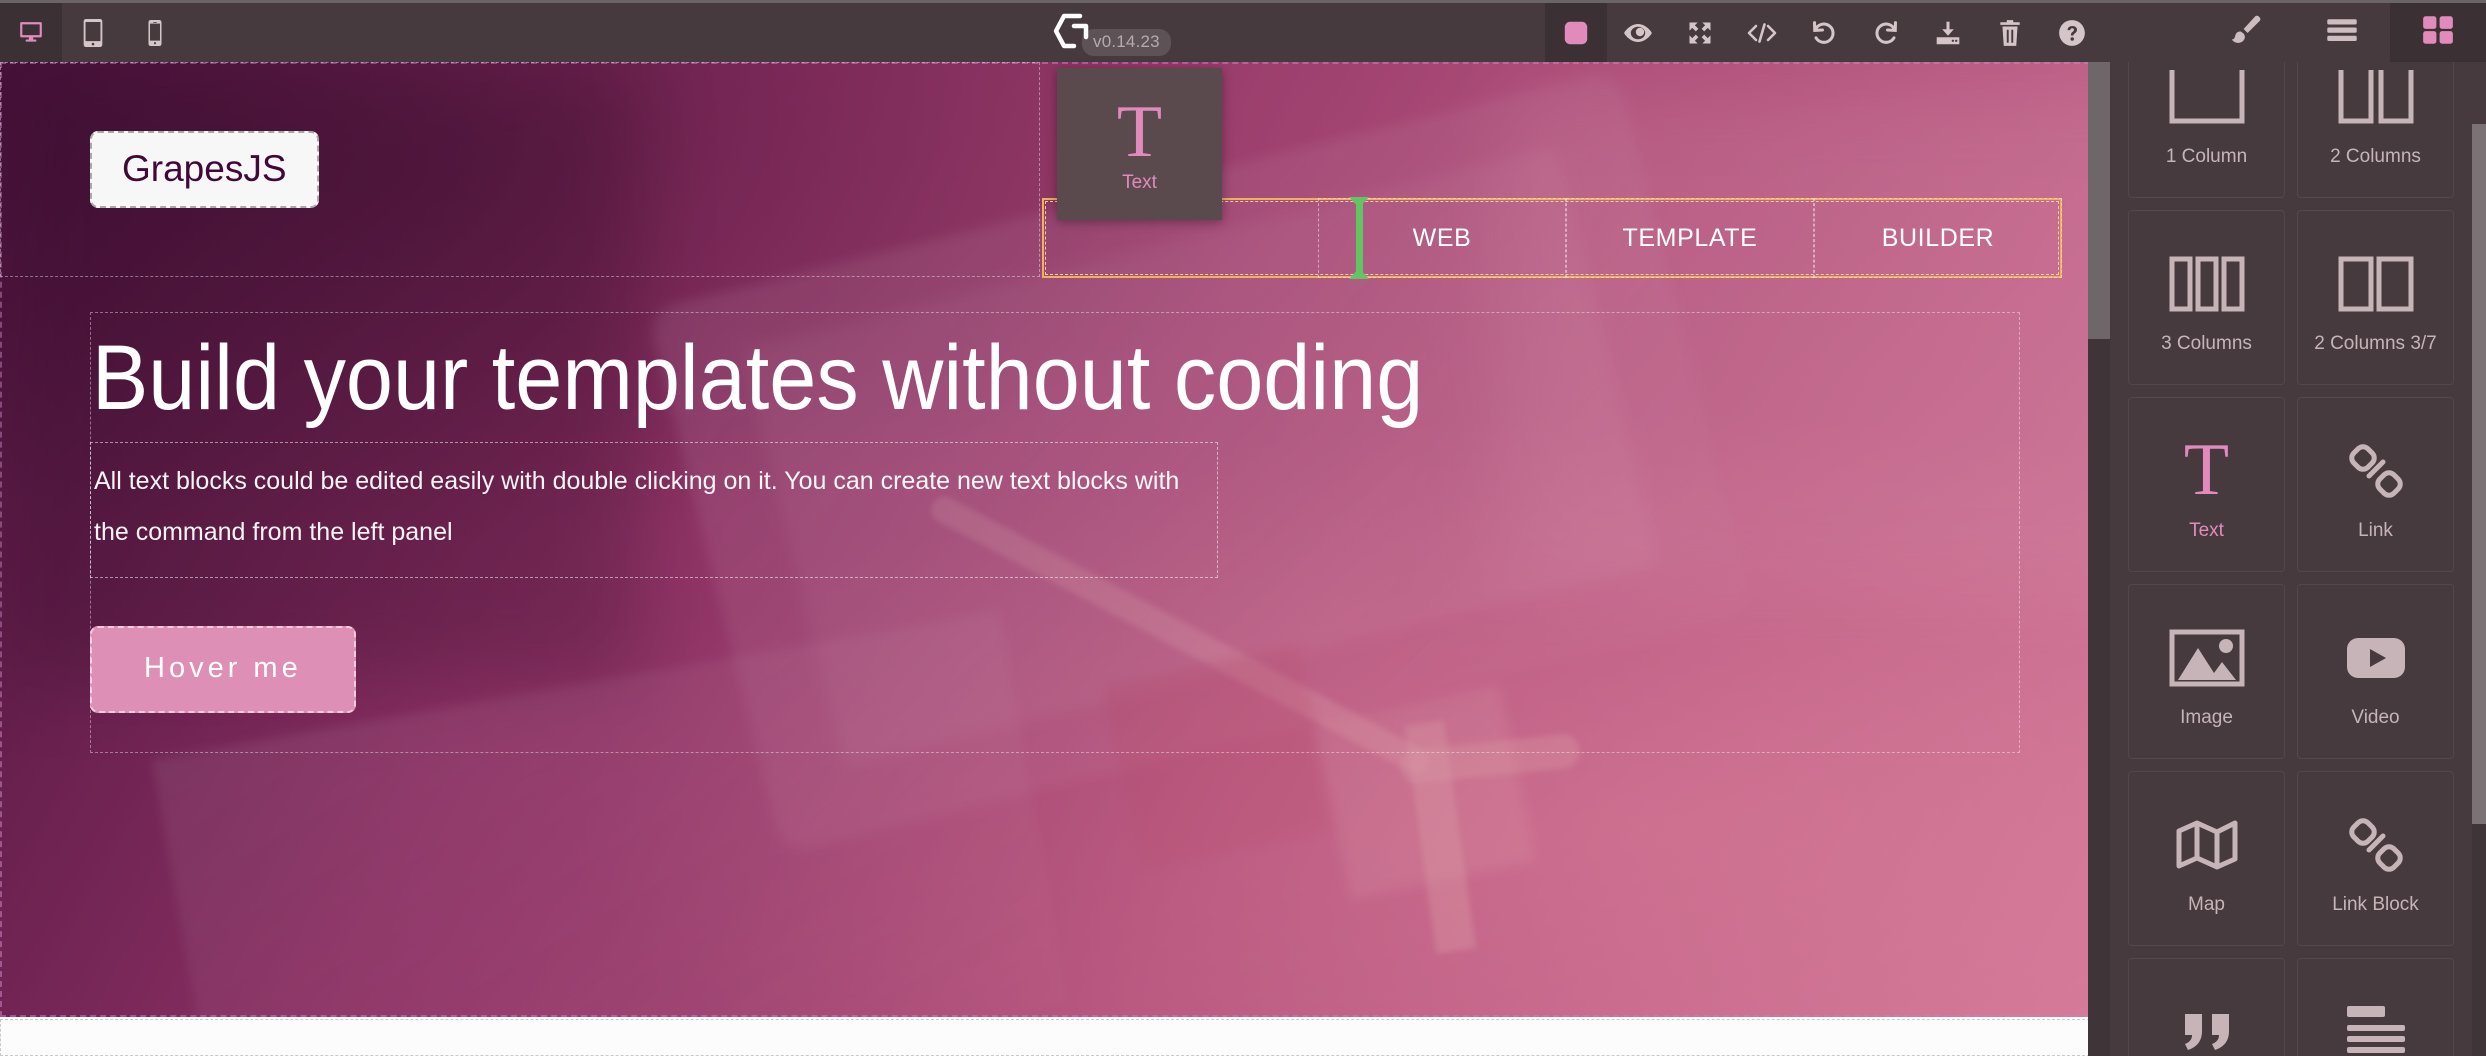 The height and width of the screenshot is (1056, 2486). I want to click on block-text: T Text, so click(2206, 484).